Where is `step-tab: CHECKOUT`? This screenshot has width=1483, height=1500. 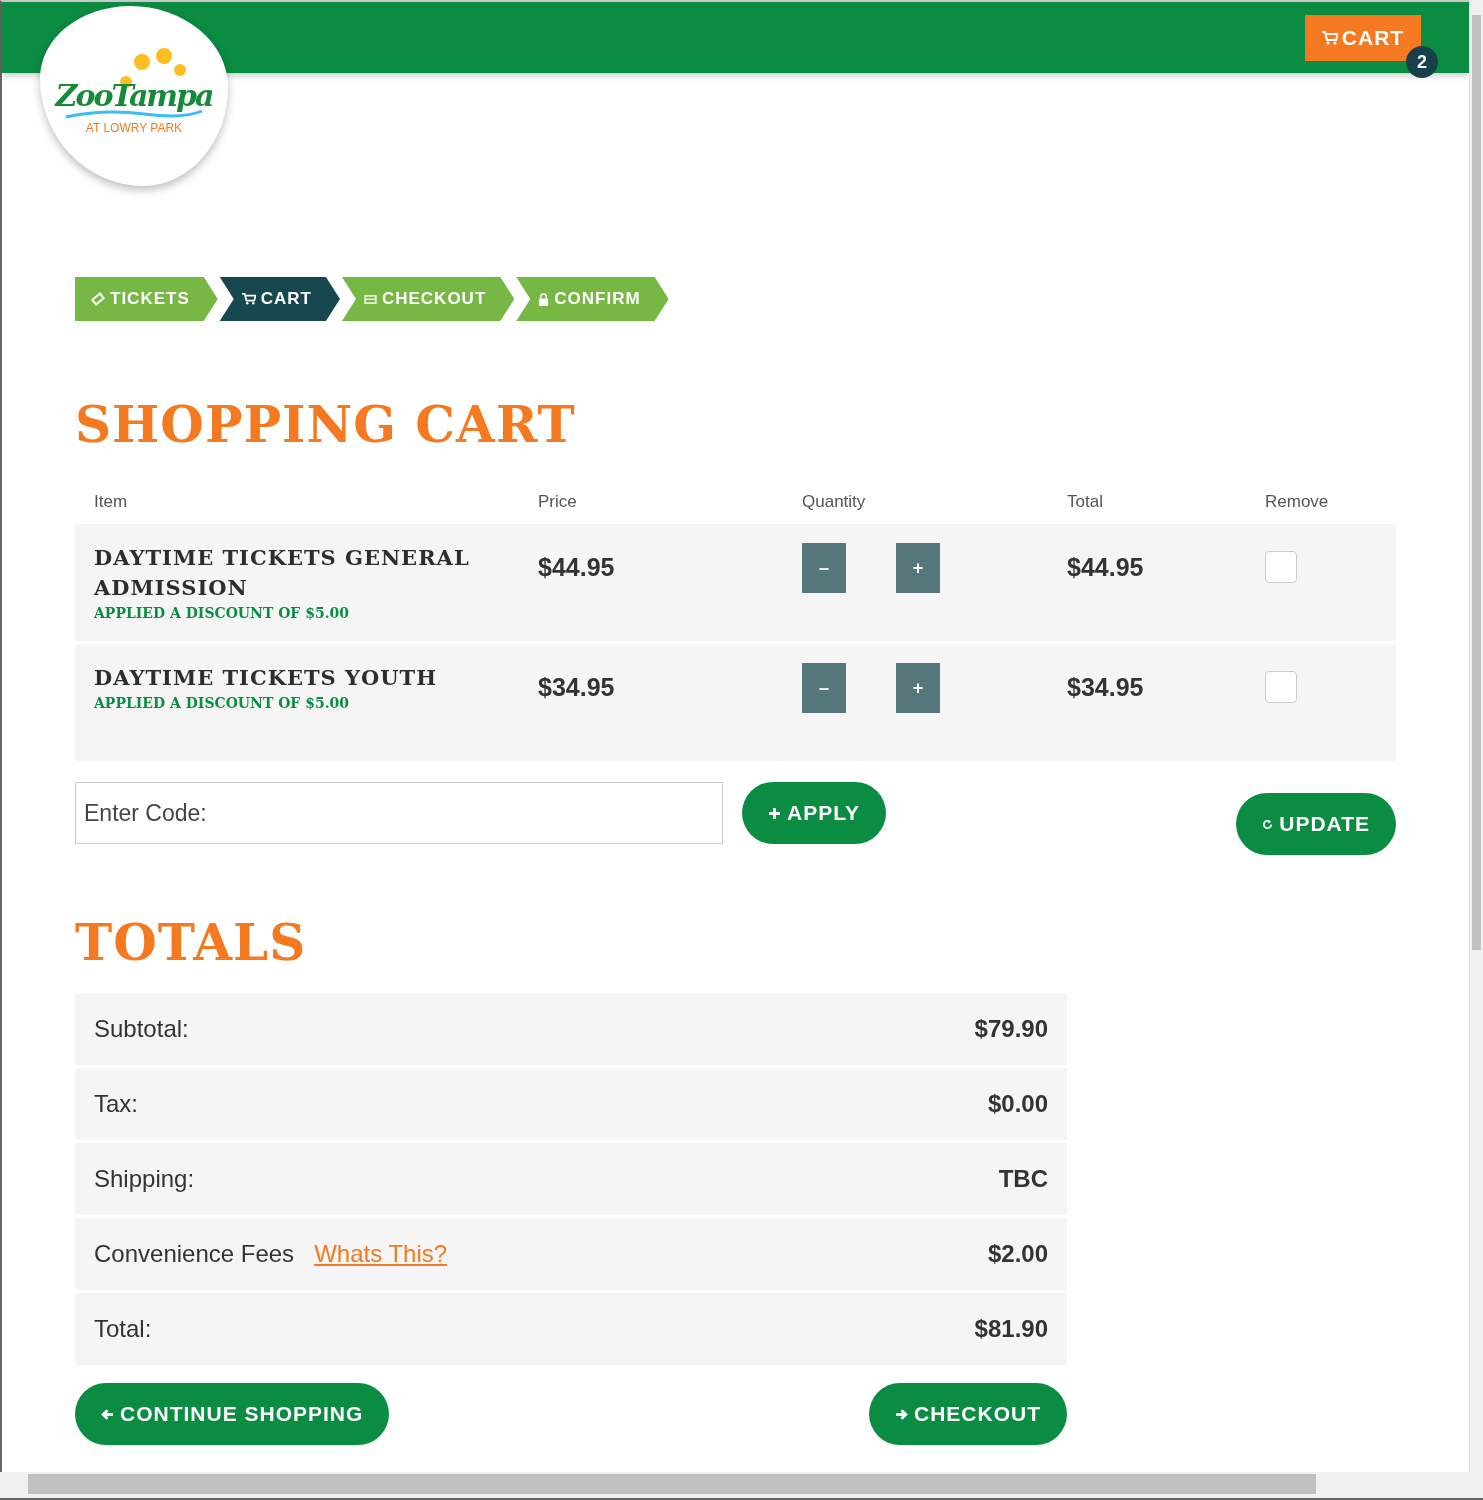 step-tab: CHECKOUT is located at coordinates (428, 299).